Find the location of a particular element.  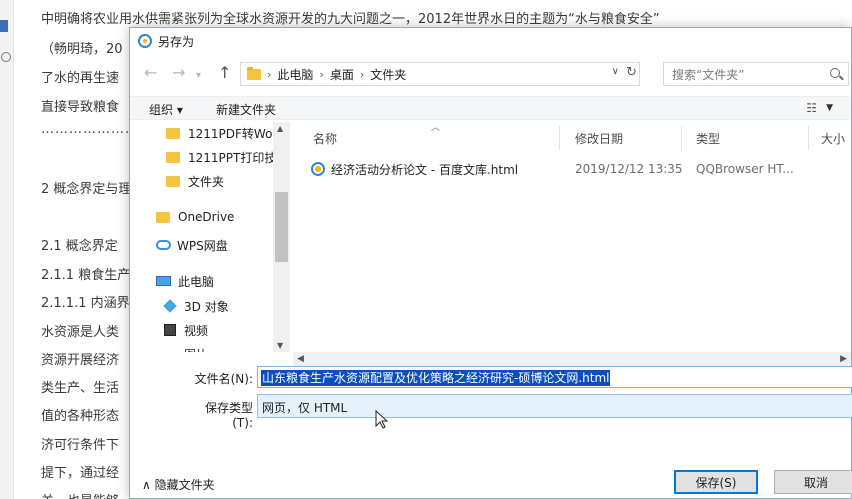

save-button: 保存(S) is located at coordinates (716, 482).